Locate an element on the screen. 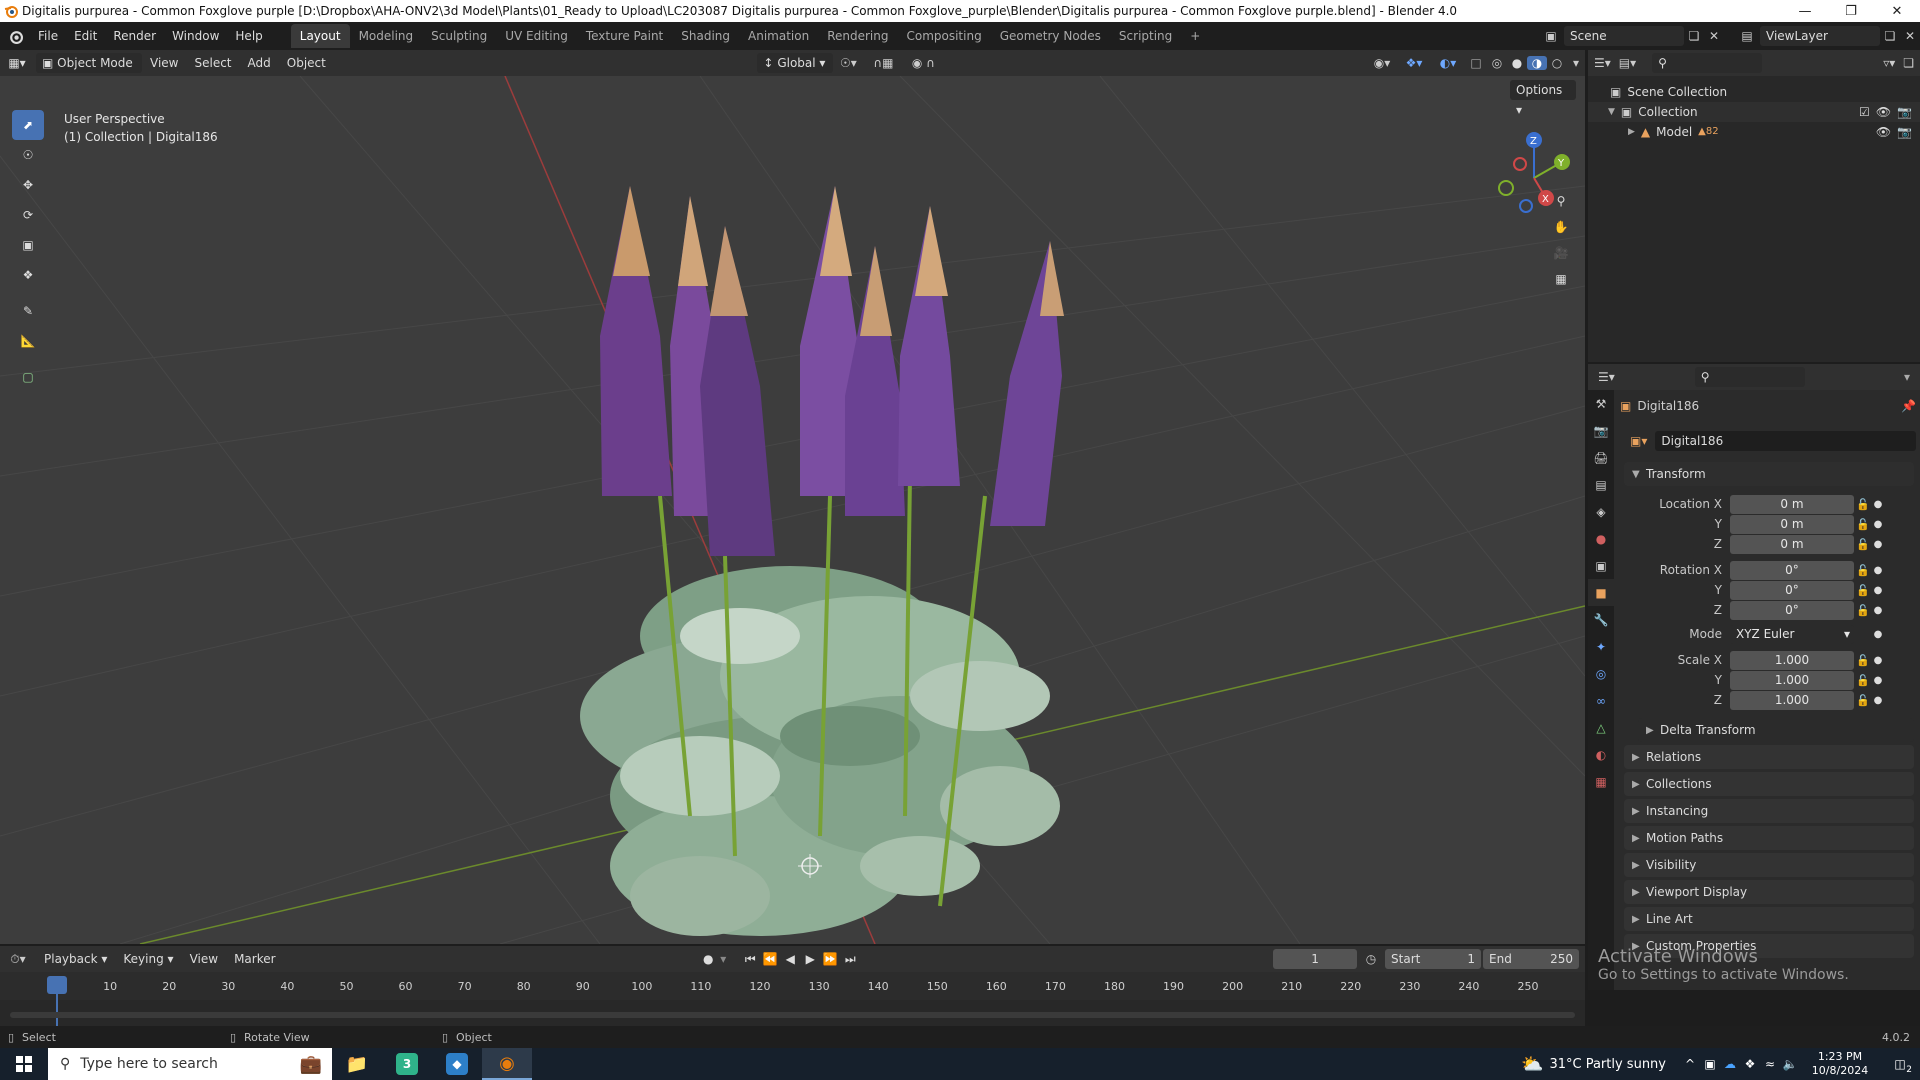 This screenshot has width=1920, height=1080. play-reverse-icon: ◀ is located at coordinates (790, 959).